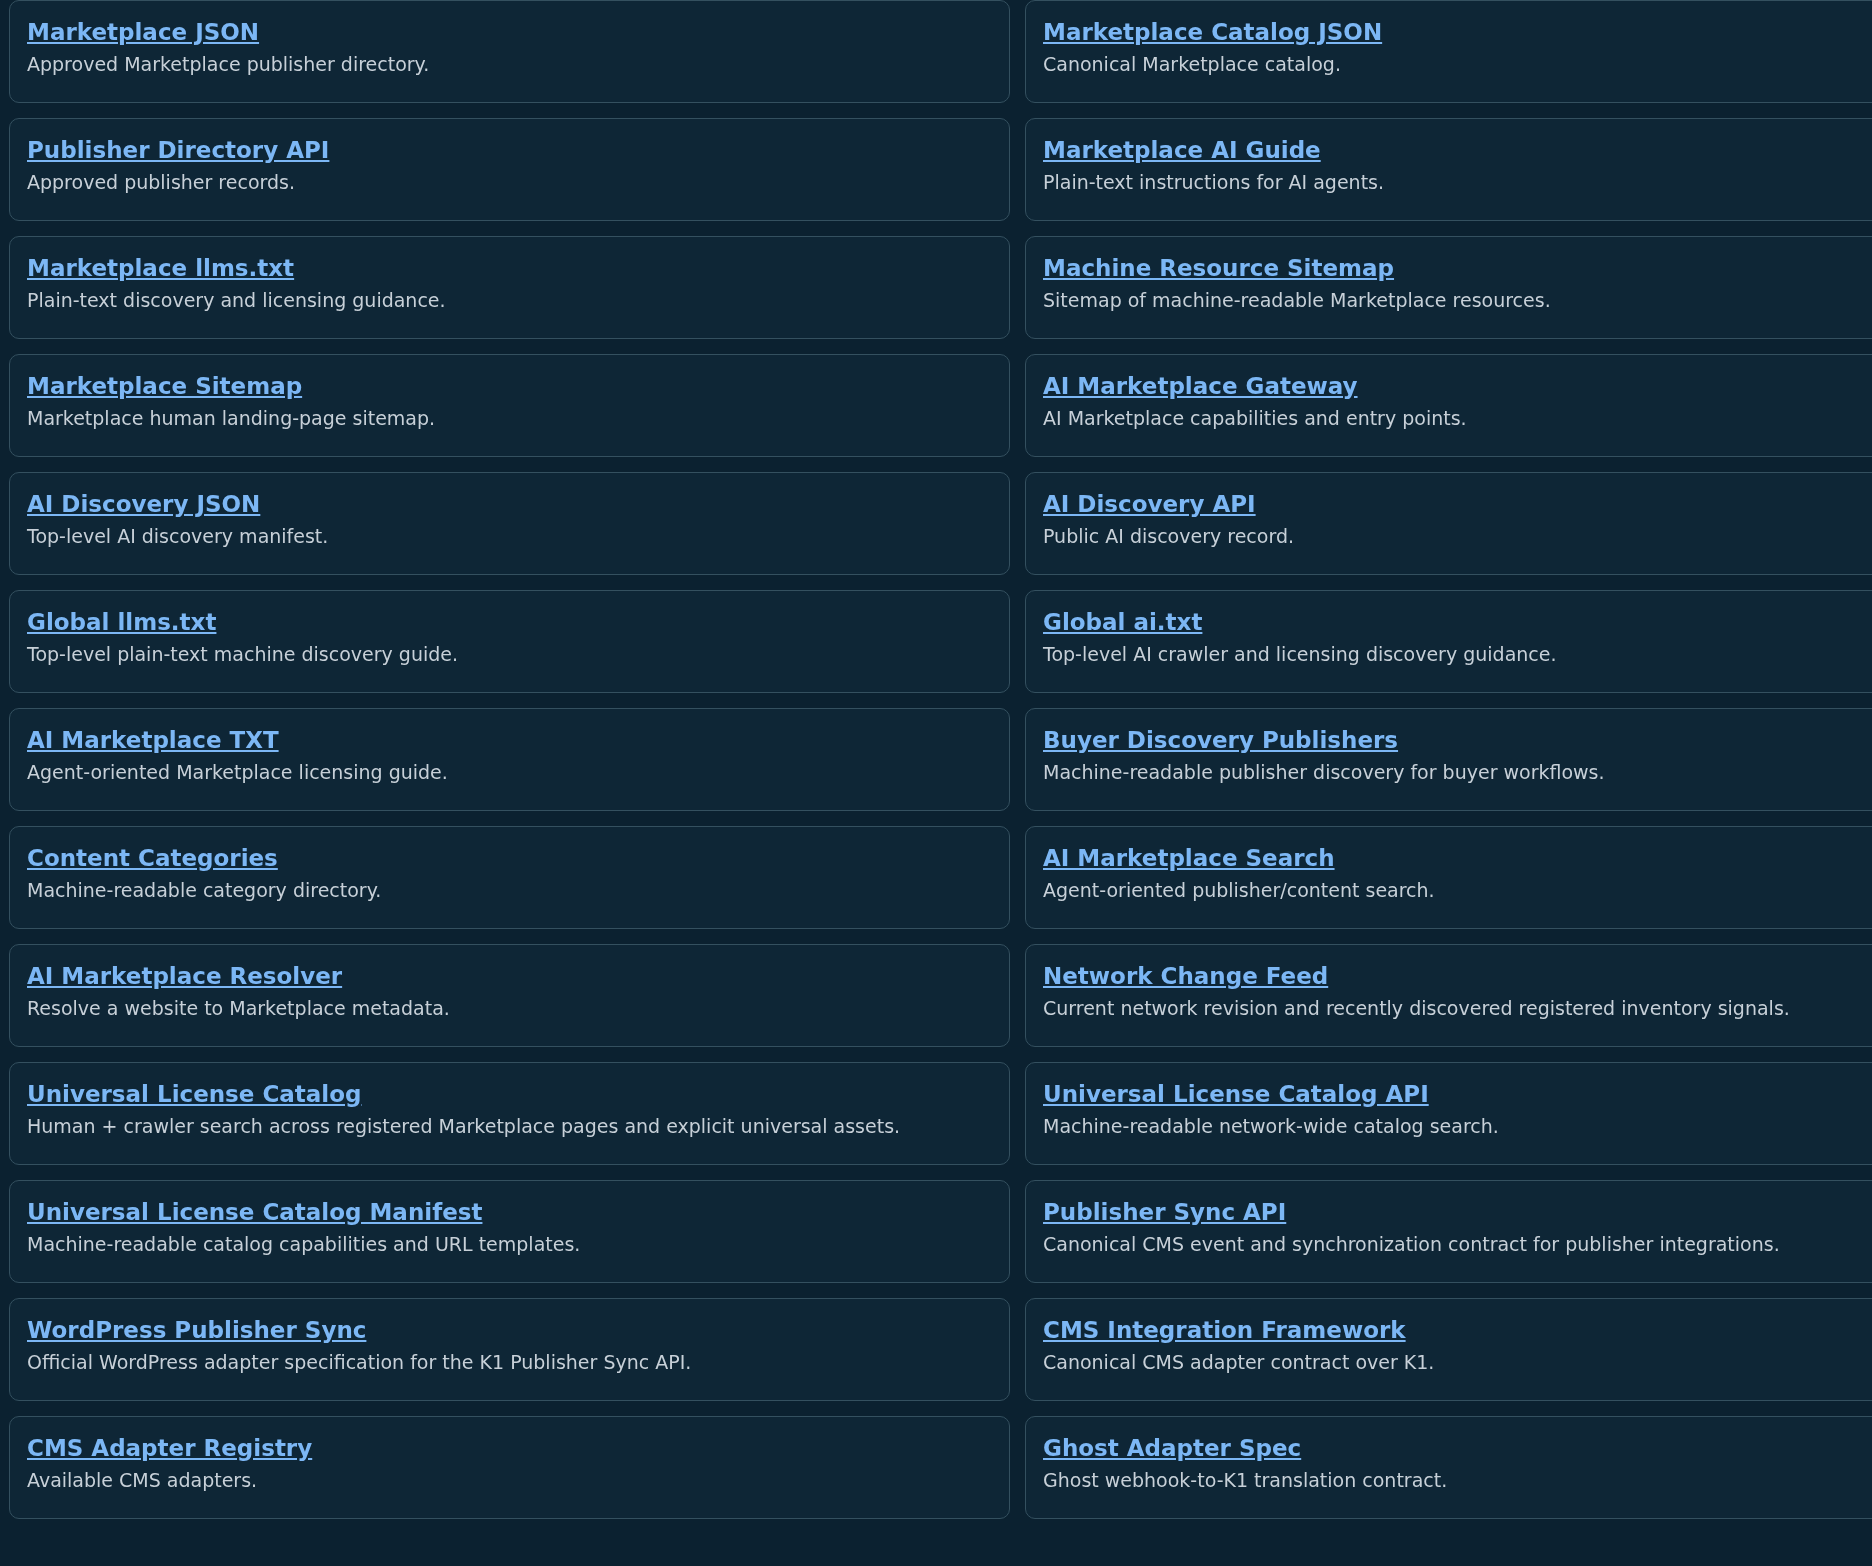  I want to click on resource-description: Canonical CMS event and synchronization contract for publisher integrations., so click(1411, 1244).